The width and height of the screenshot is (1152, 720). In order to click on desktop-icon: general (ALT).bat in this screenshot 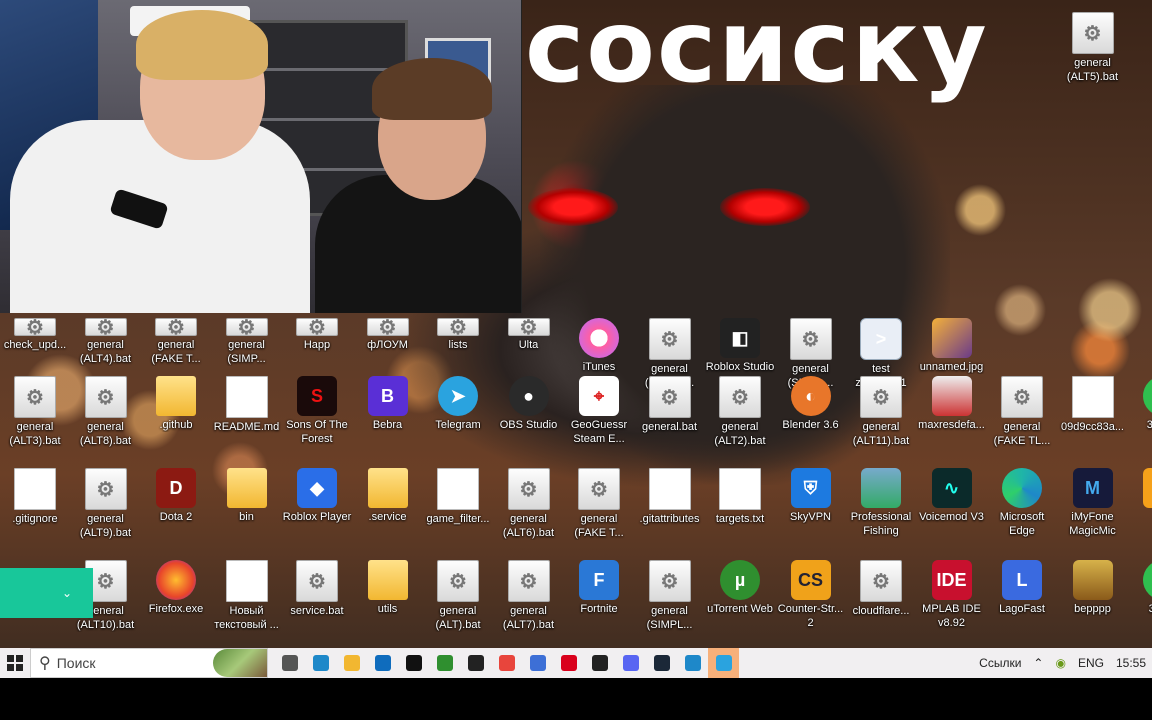, I will do `click(458, 596)`.